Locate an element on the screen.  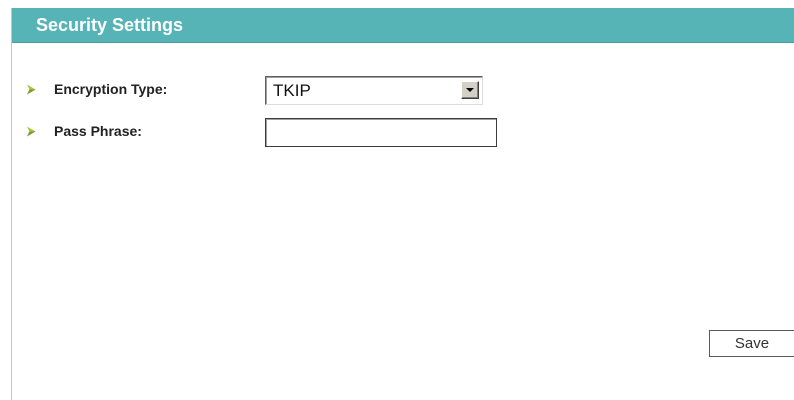
pass-phrase-label: Pass Phrase: is located at coordinates (98, 131).